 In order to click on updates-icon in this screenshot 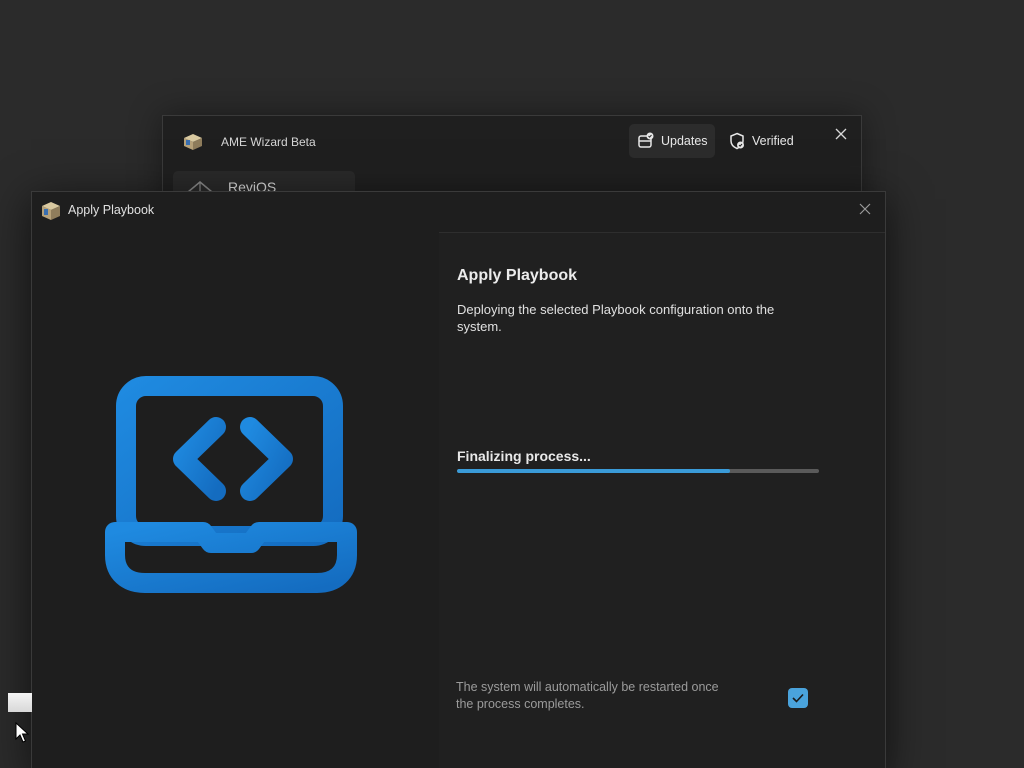, I will do `click(646, 140)`.